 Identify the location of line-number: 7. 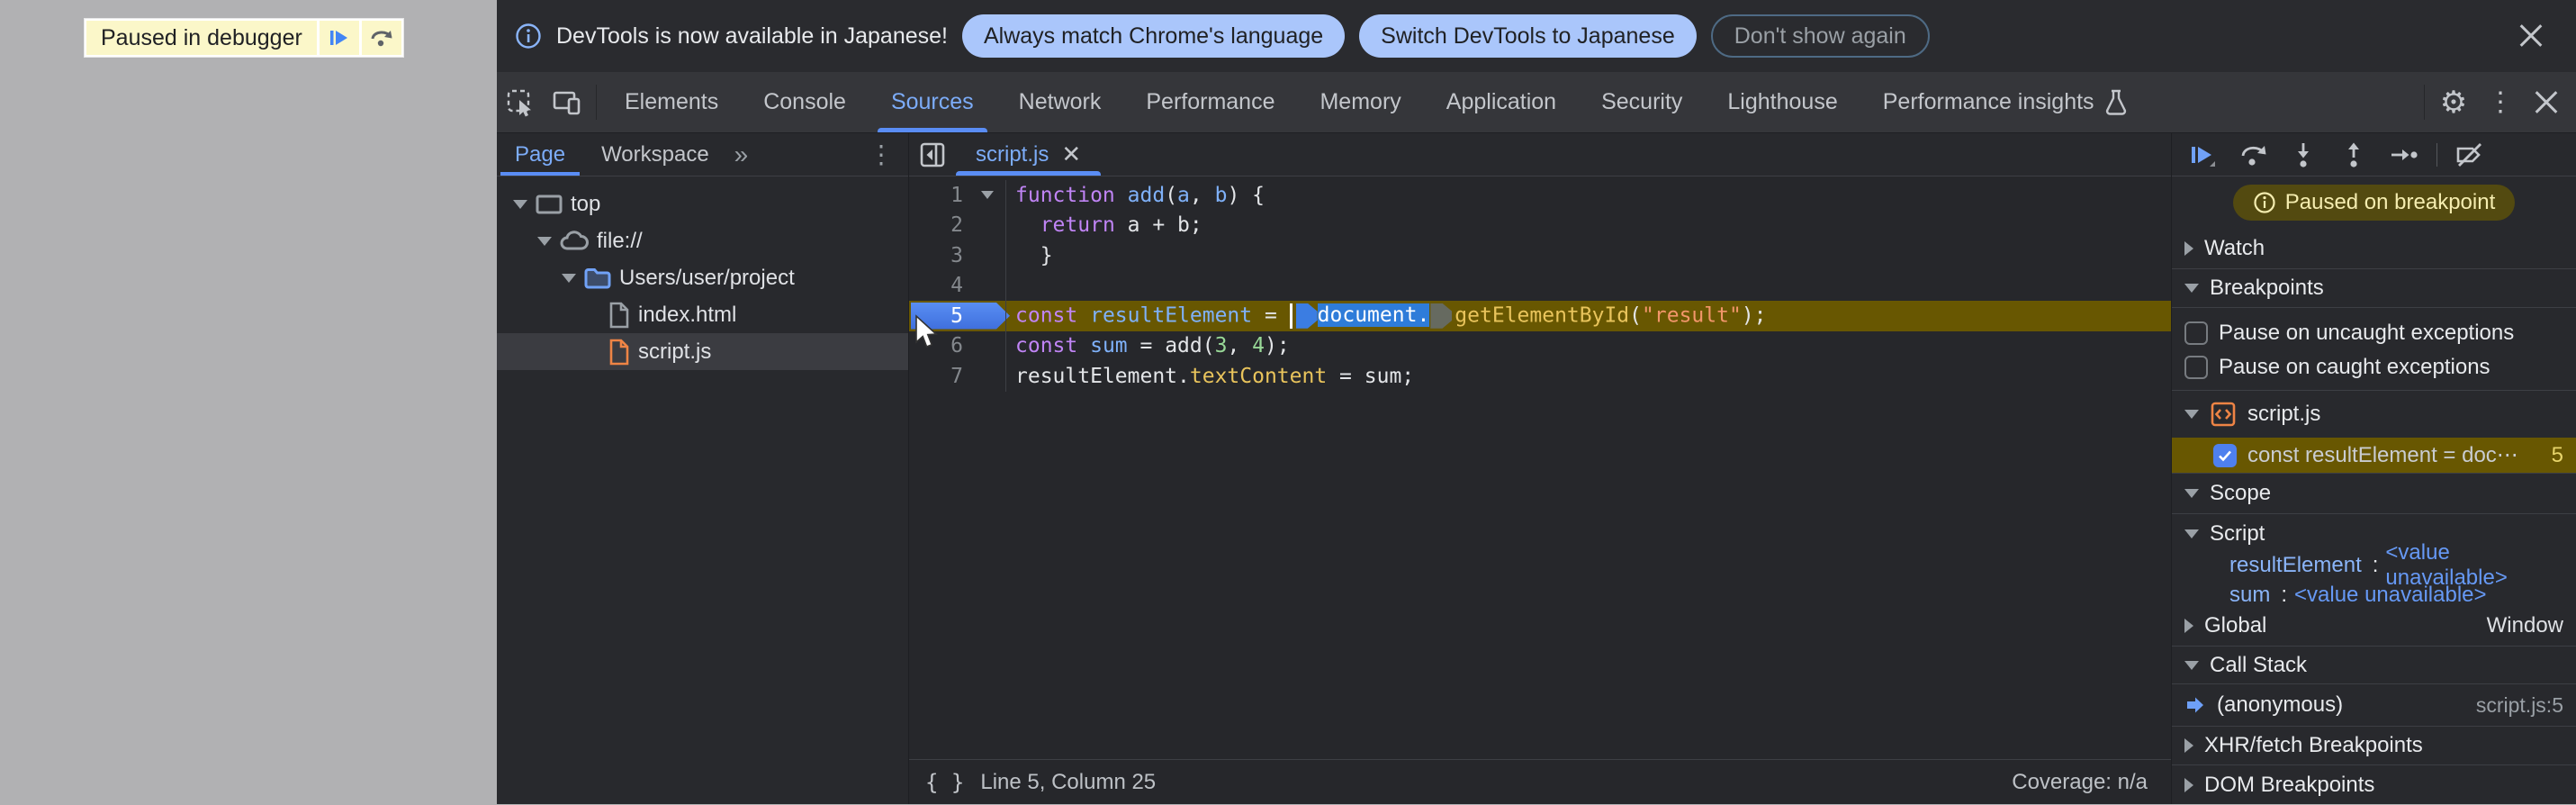
(938, 376).